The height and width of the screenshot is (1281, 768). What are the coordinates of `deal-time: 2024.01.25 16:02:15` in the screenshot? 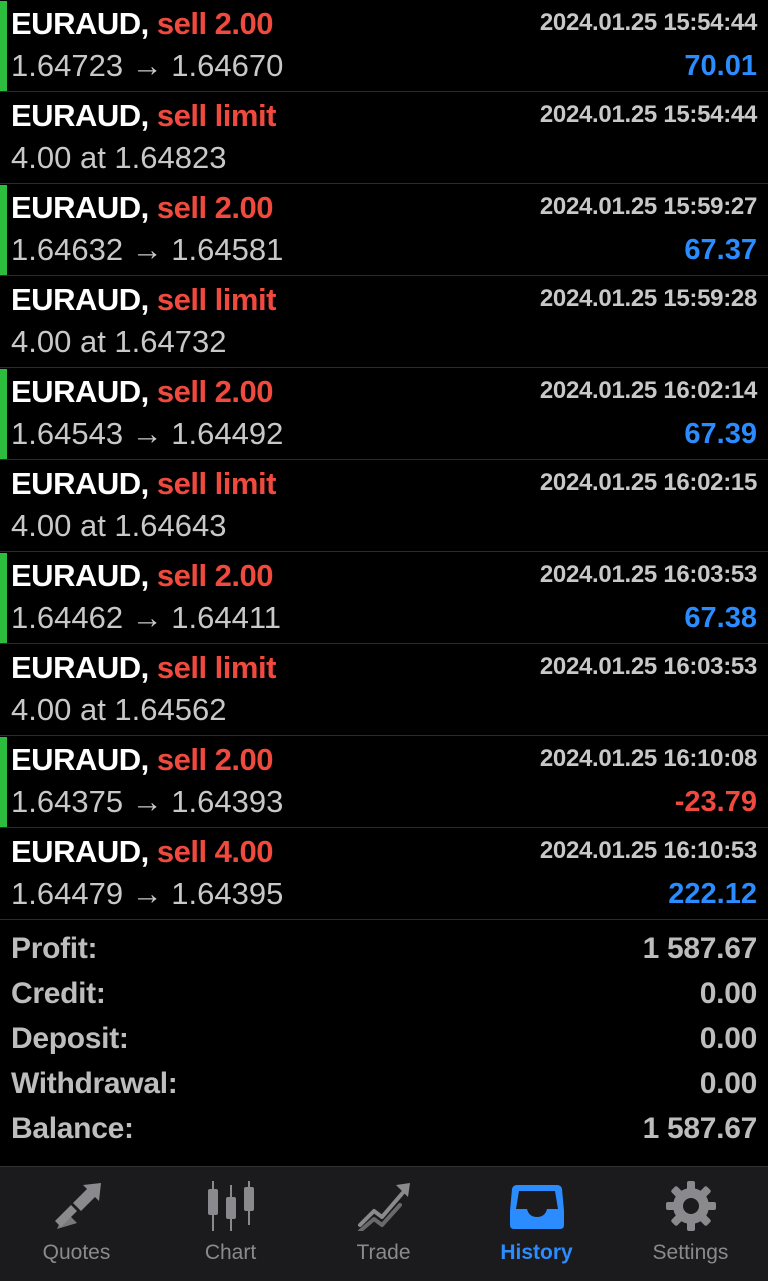 It's located at (648, 482).